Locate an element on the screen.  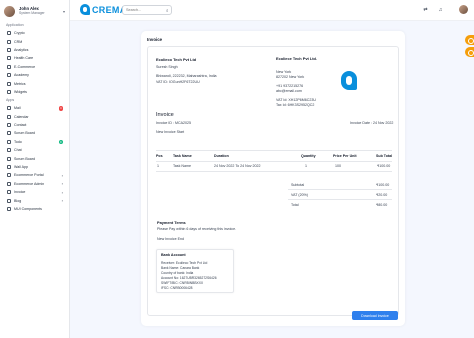
download-invoice-button: Download Invoice is located at coordinates (375, 315).